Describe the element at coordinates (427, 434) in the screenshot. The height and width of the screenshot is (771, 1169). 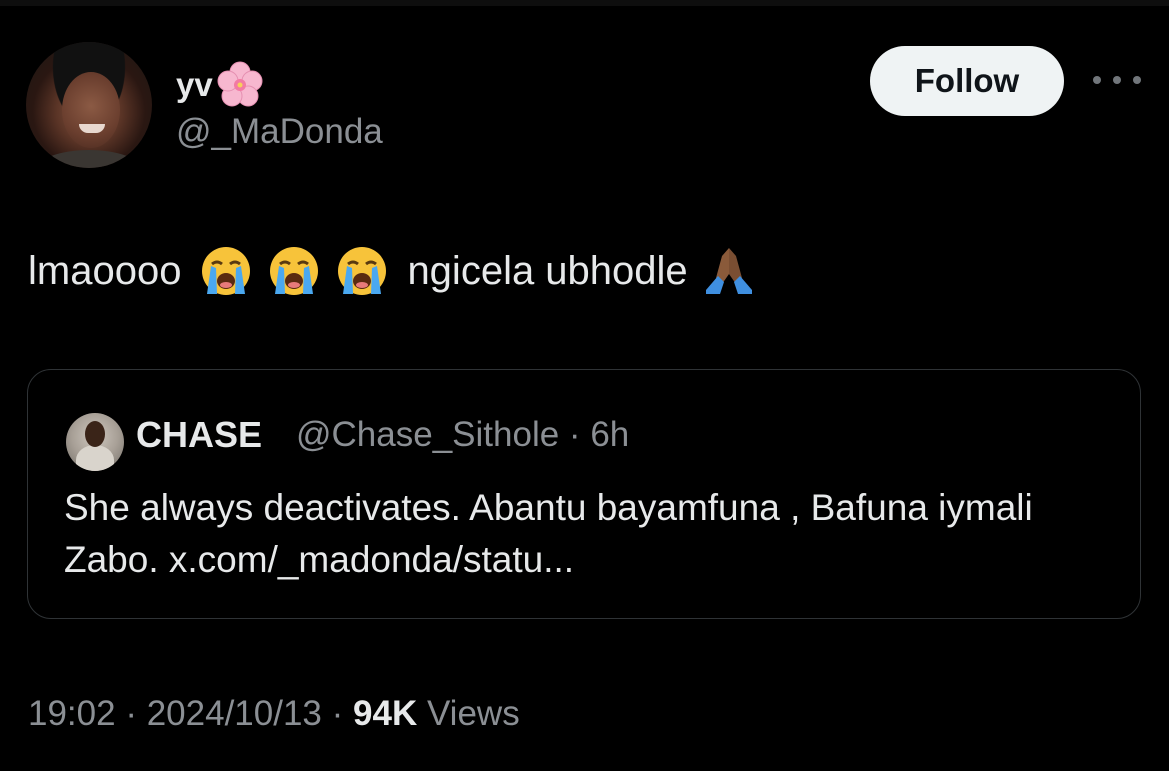
I see `quoted-author-handle: @Chase_Sithole` at that location.